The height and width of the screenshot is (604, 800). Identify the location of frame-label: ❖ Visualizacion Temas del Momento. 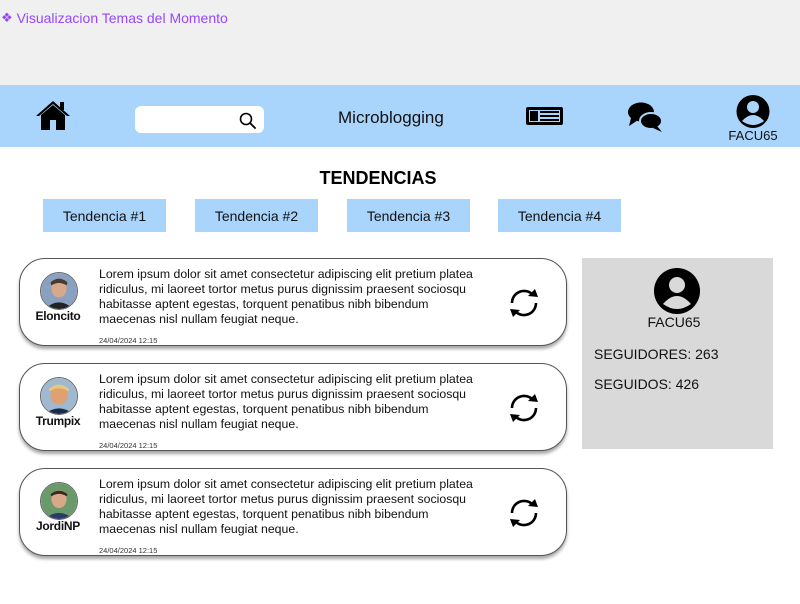
(114, 18).